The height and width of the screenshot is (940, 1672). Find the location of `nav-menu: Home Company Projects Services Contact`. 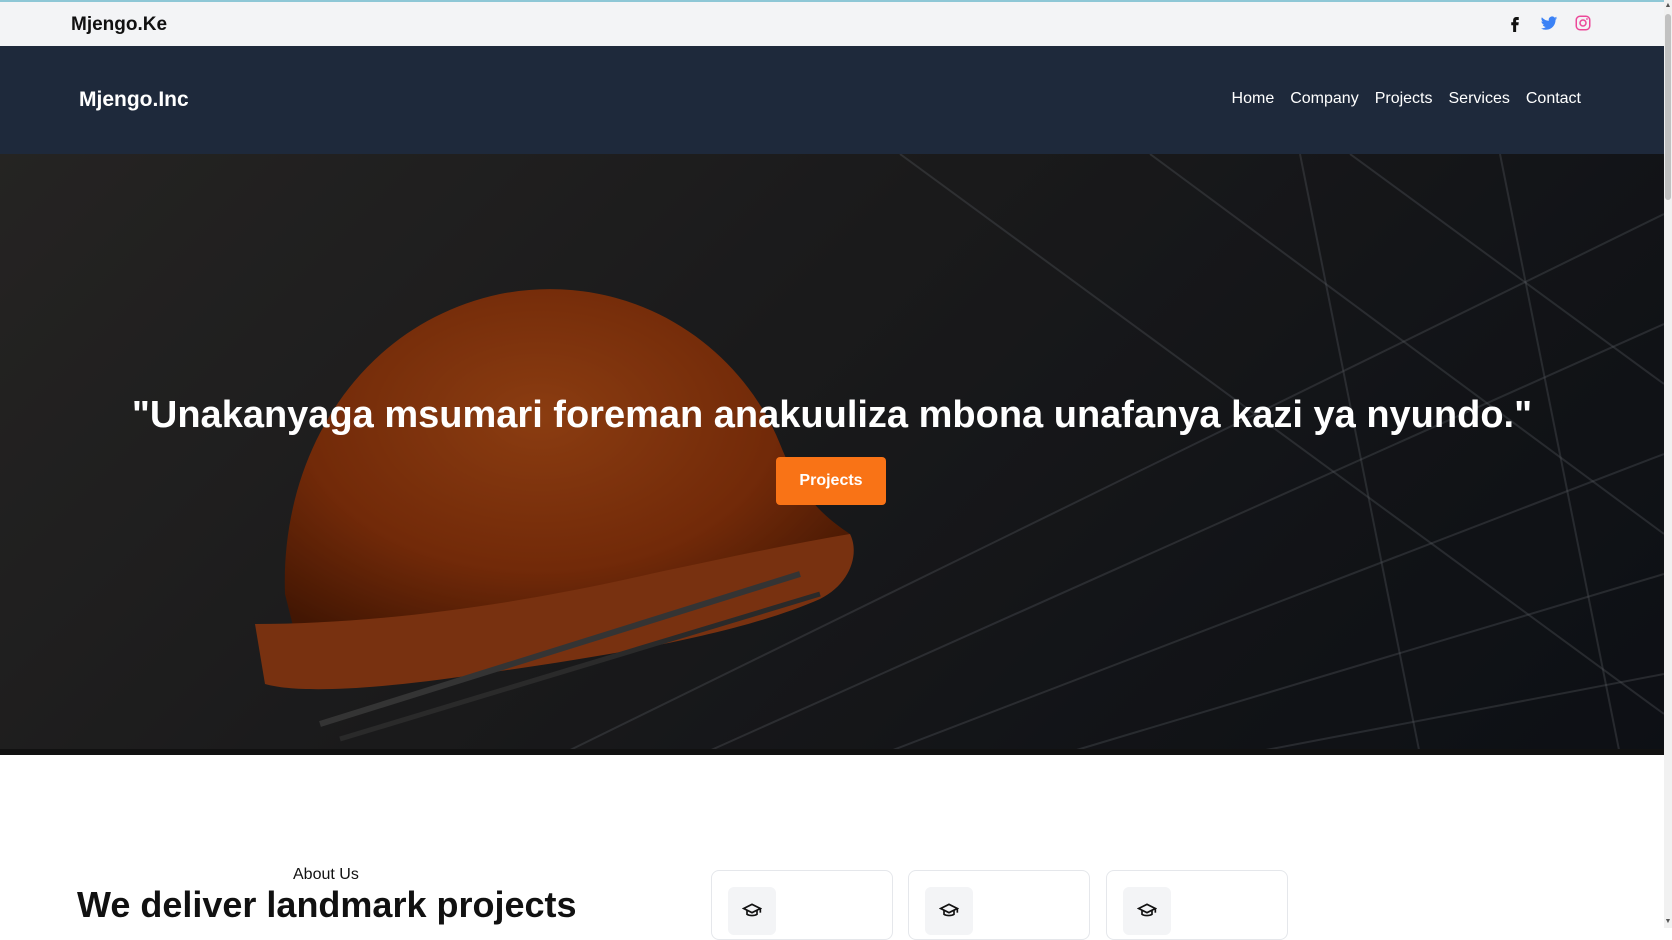

nav-menu: Home Company Projects Services Contact is located at coordinates (1406, 99).